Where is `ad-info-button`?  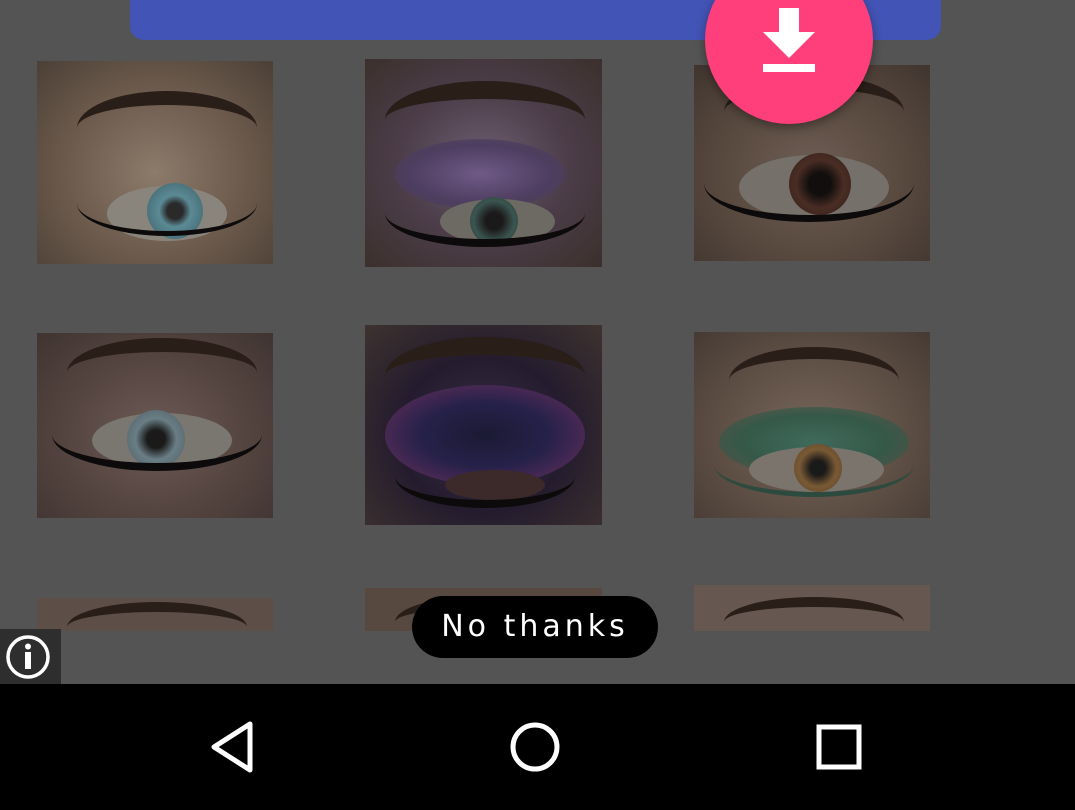
ad-info-button is located at coordinates (30, 656).